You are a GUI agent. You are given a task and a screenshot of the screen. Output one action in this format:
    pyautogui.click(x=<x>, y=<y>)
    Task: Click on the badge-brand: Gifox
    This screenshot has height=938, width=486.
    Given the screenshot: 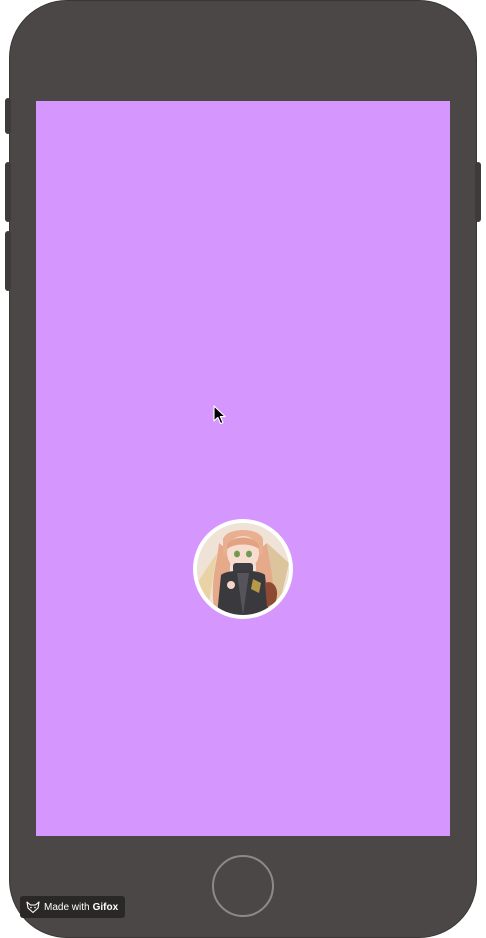 What is the action you would take?
    pyautogui.click(x=105, y=907)
    